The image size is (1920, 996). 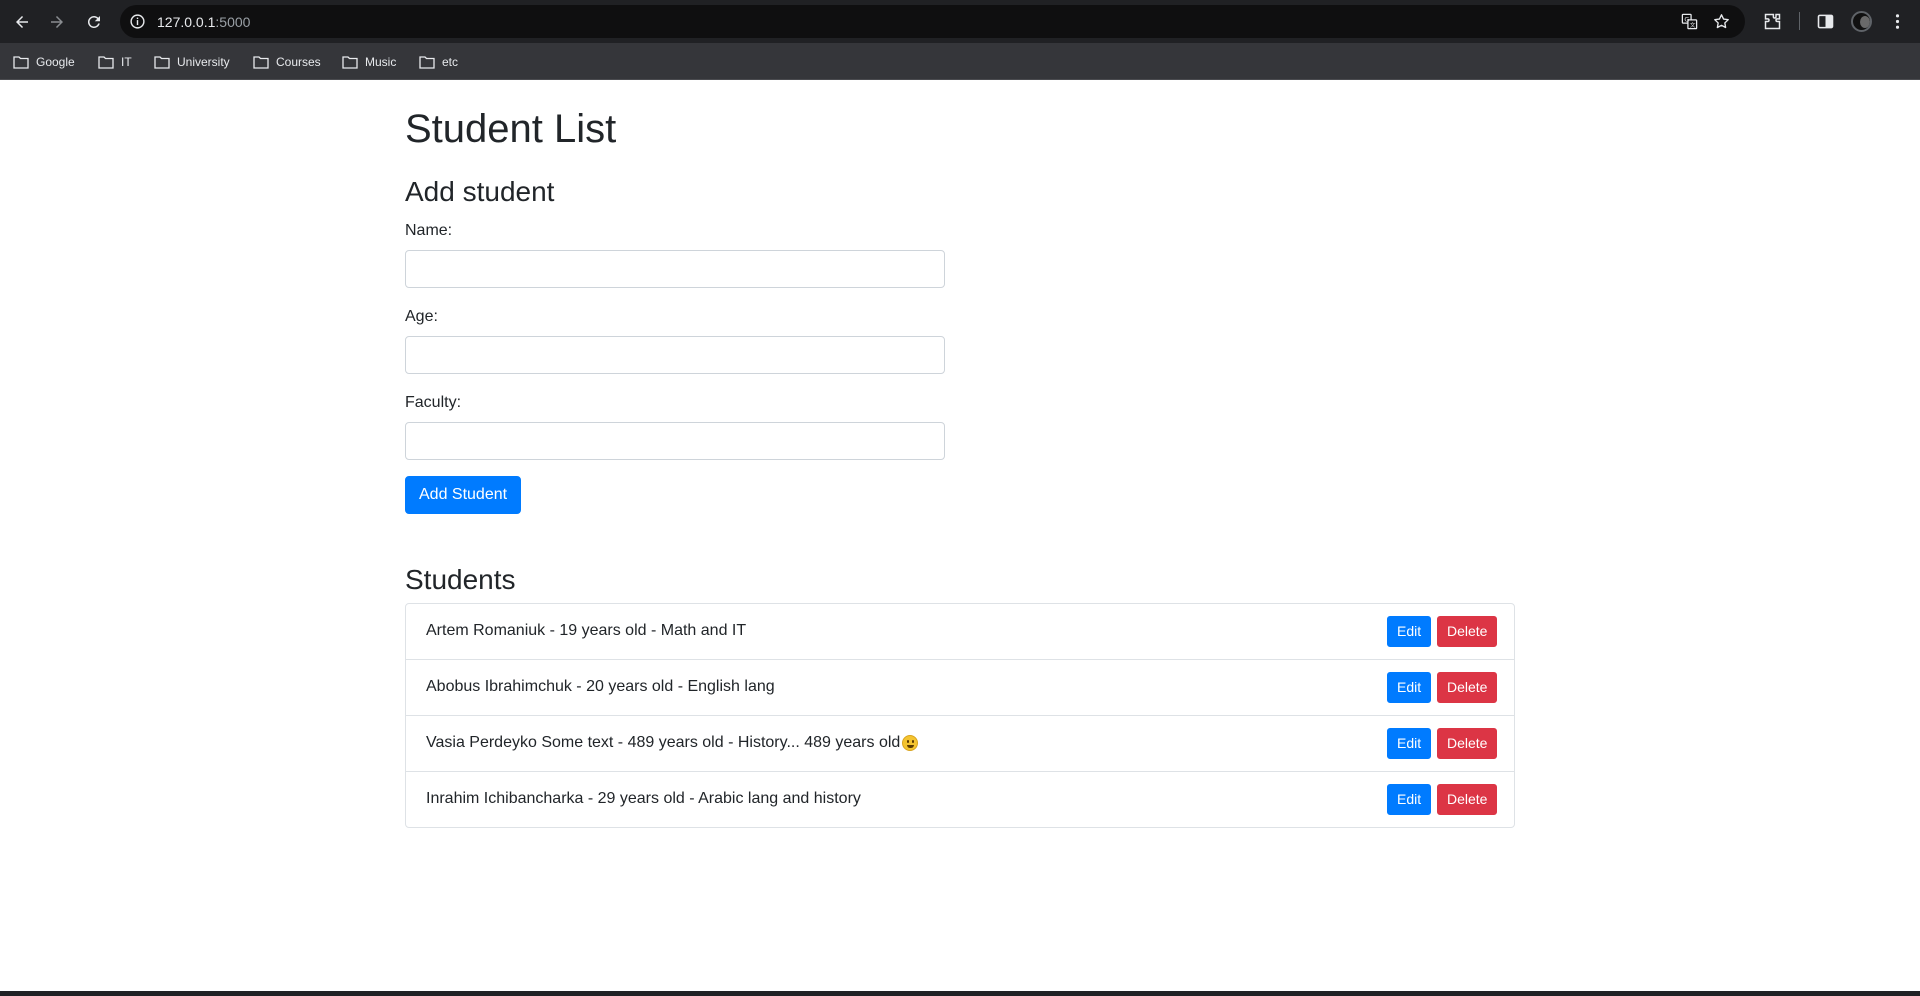 I want to click on faculty-input, so click(x=675, y=441).